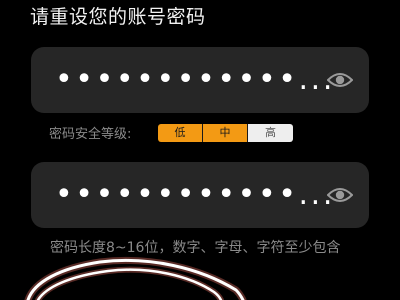  What do you see at coordinates (195, 248) in the screenshot?
I see `password-rule-hint: 密码长度8~16位，数字、字母、字符至少包含` at bounding box center [195, 248].